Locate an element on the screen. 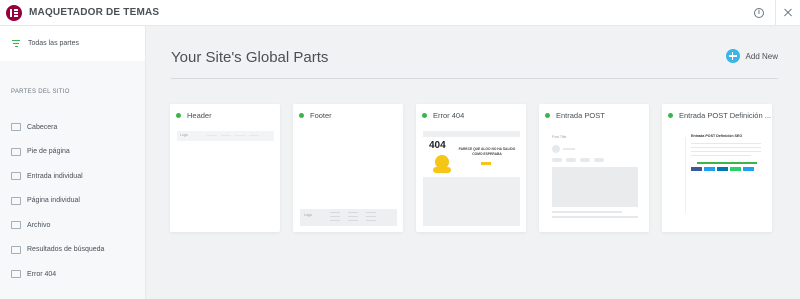 This screenshot has height=299, width=800. sidebar-item-label: Pie de página is located at coordinates (48, 152).